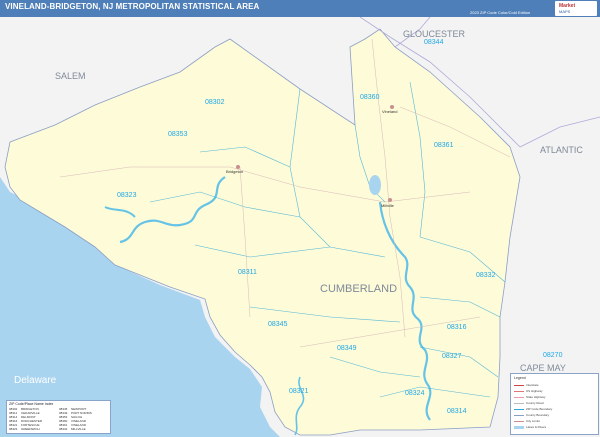 This screenshot has width=600, height=437. Describe the element at coordinates (534, 391) in the screenshot. I see `legend-row-label: US Highway` at that location.